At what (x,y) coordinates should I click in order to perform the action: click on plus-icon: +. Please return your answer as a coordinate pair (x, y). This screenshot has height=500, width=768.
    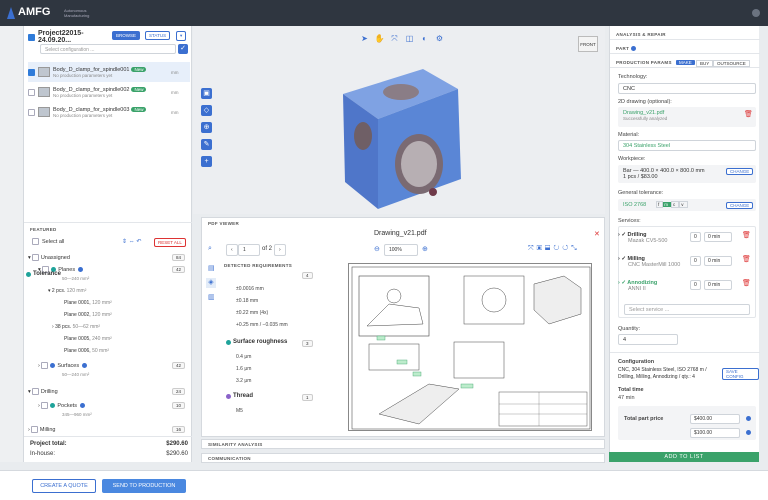
    Looking at the image, I should click on (206, 161).